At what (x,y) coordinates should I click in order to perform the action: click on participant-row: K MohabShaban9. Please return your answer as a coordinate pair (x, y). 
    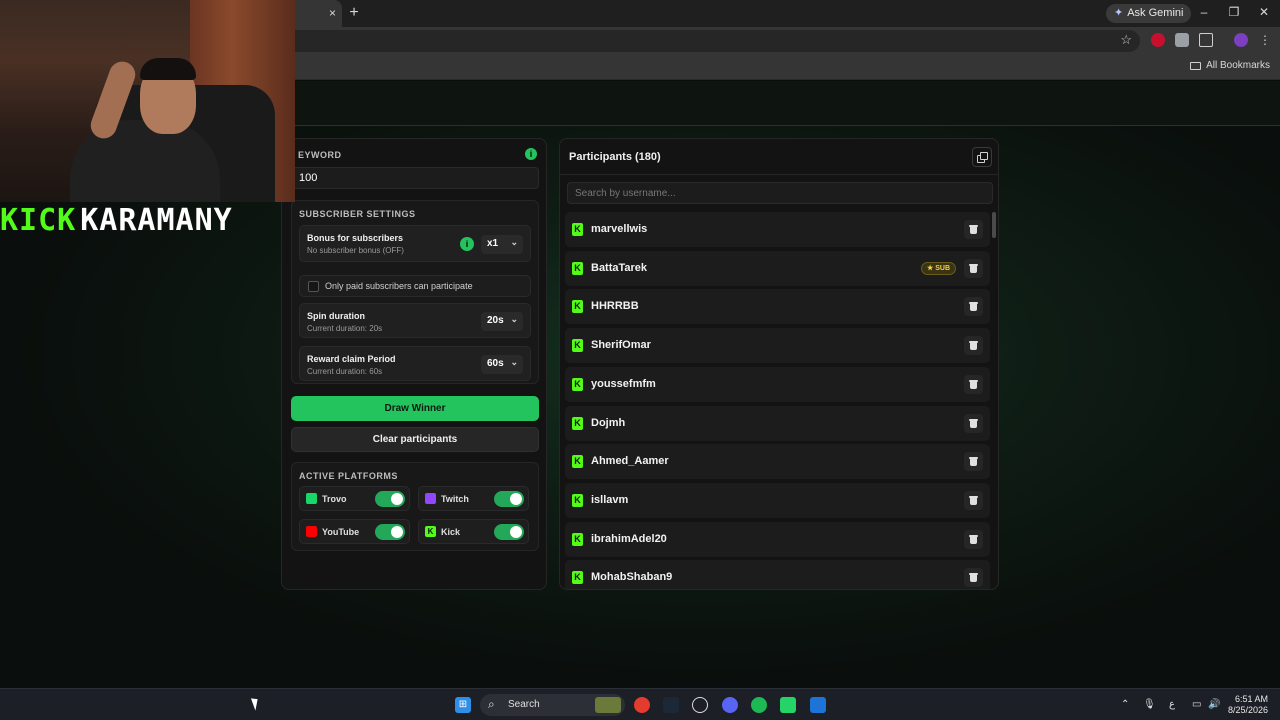
    Looking at the image, I should click on (777, 574).